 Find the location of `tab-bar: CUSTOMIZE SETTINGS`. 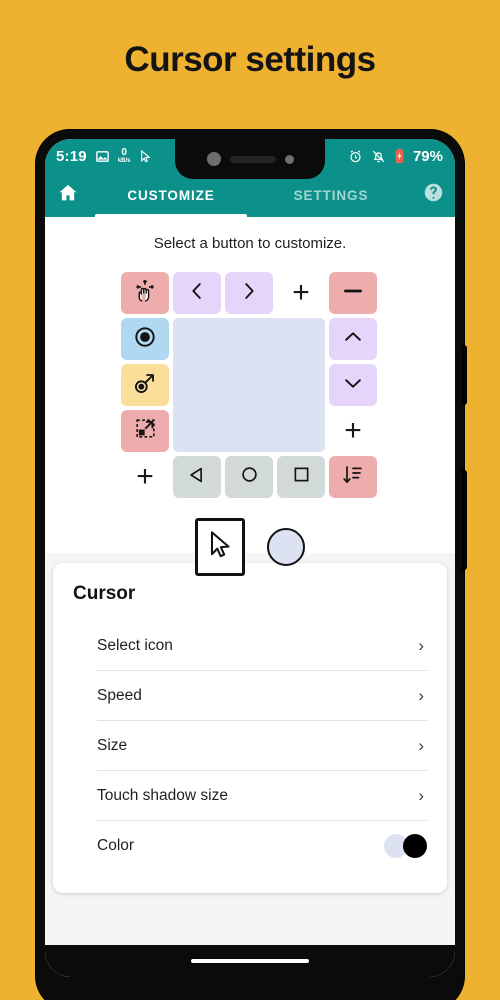

tab-bar: CUSTOMIZE SETTINGS is located at coordinates (251, 195).